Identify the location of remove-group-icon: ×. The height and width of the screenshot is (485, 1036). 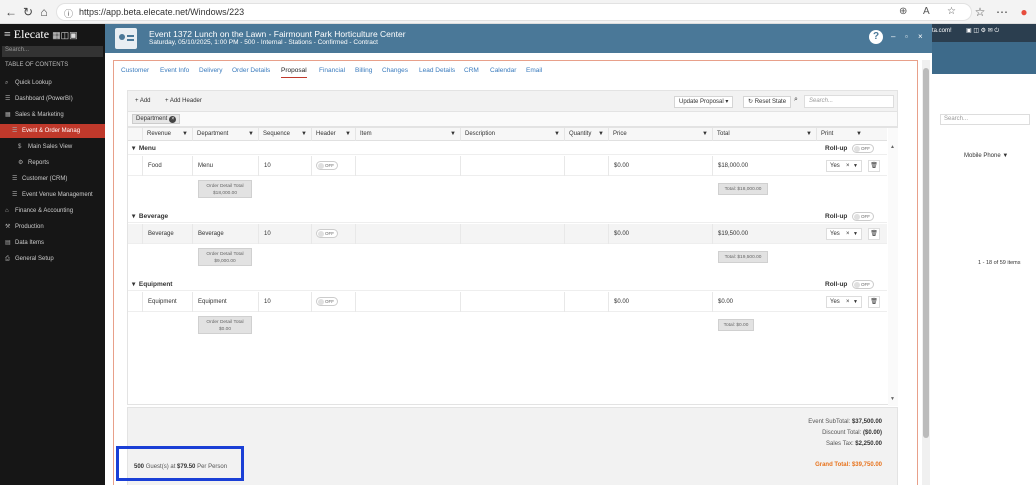
(173, 119).